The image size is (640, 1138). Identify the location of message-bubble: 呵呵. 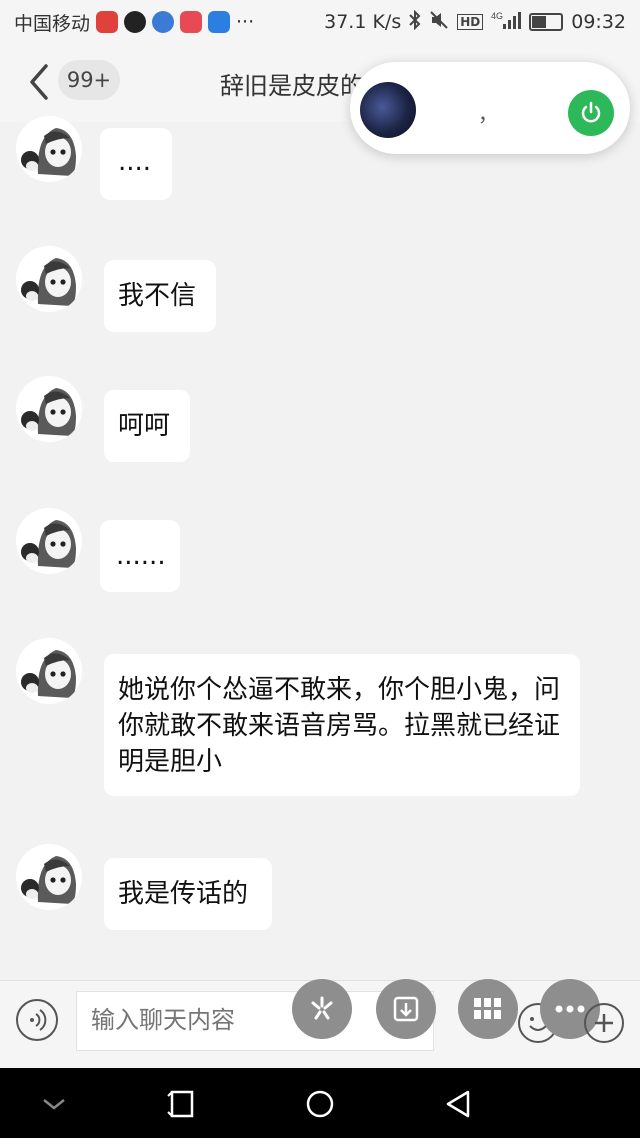
(147, 426).